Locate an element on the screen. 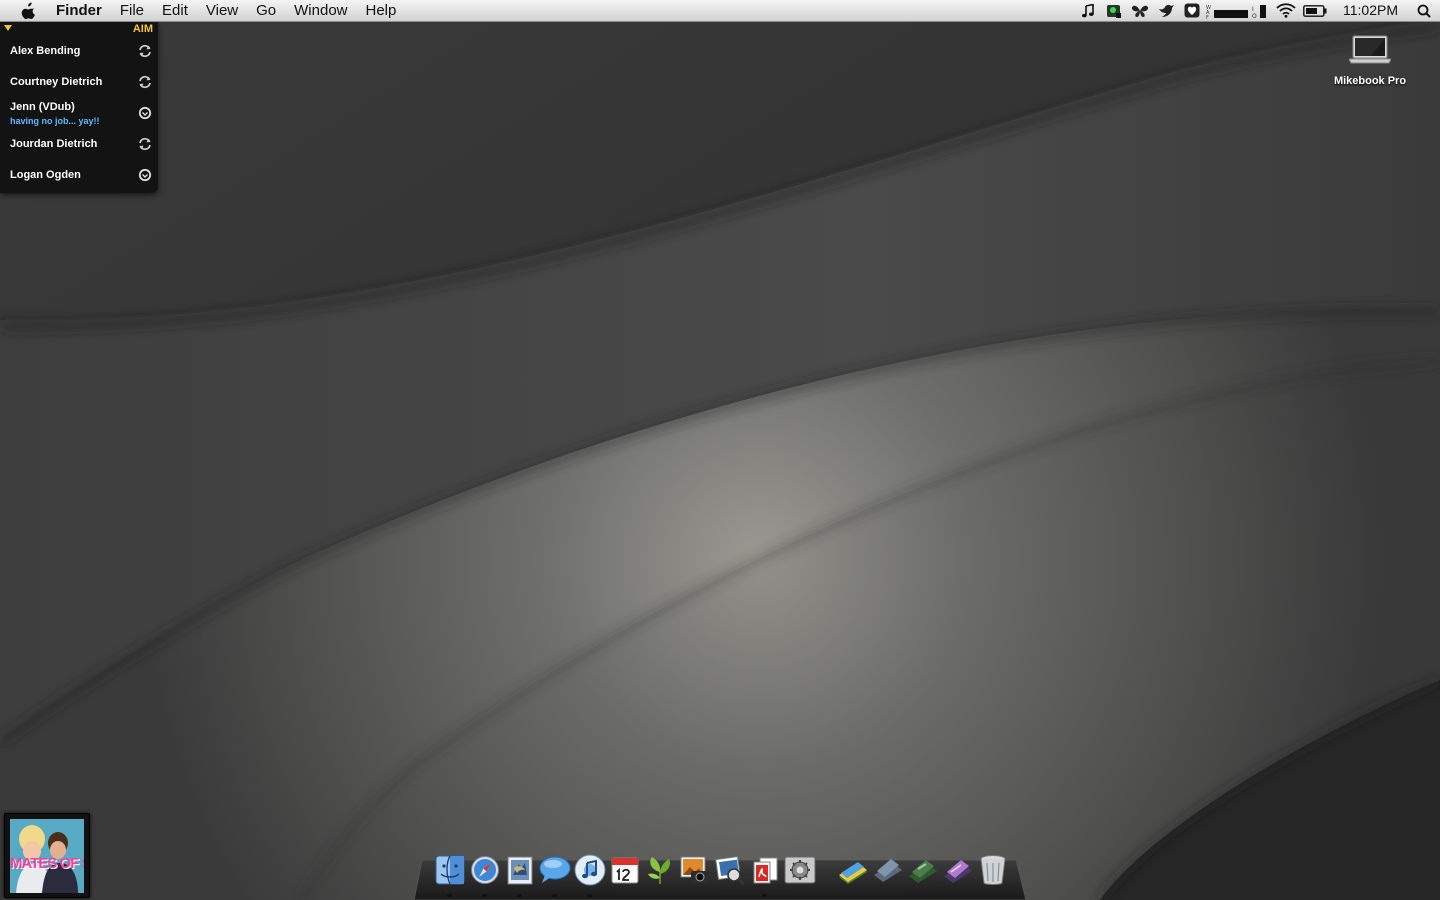 This screenshot has height=900, width=1440. leaf-icon is located at coordinates (658, 870).